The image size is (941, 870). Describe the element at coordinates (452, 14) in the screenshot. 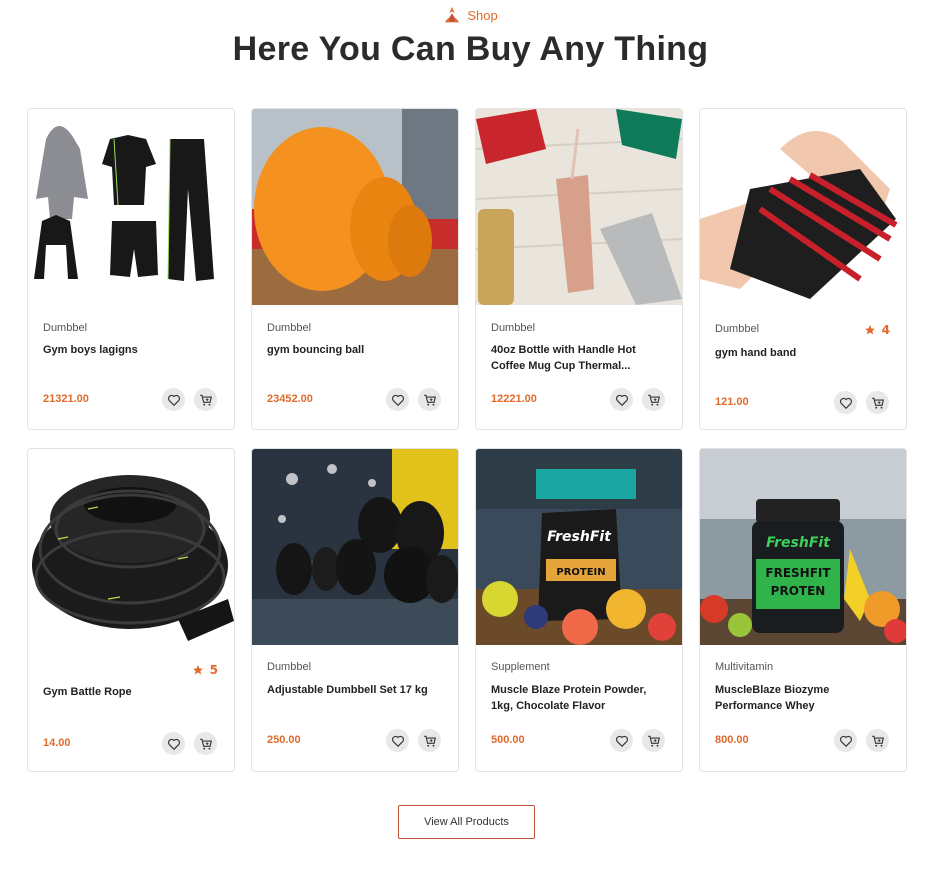

I see `fire-logo-icon` at that location.